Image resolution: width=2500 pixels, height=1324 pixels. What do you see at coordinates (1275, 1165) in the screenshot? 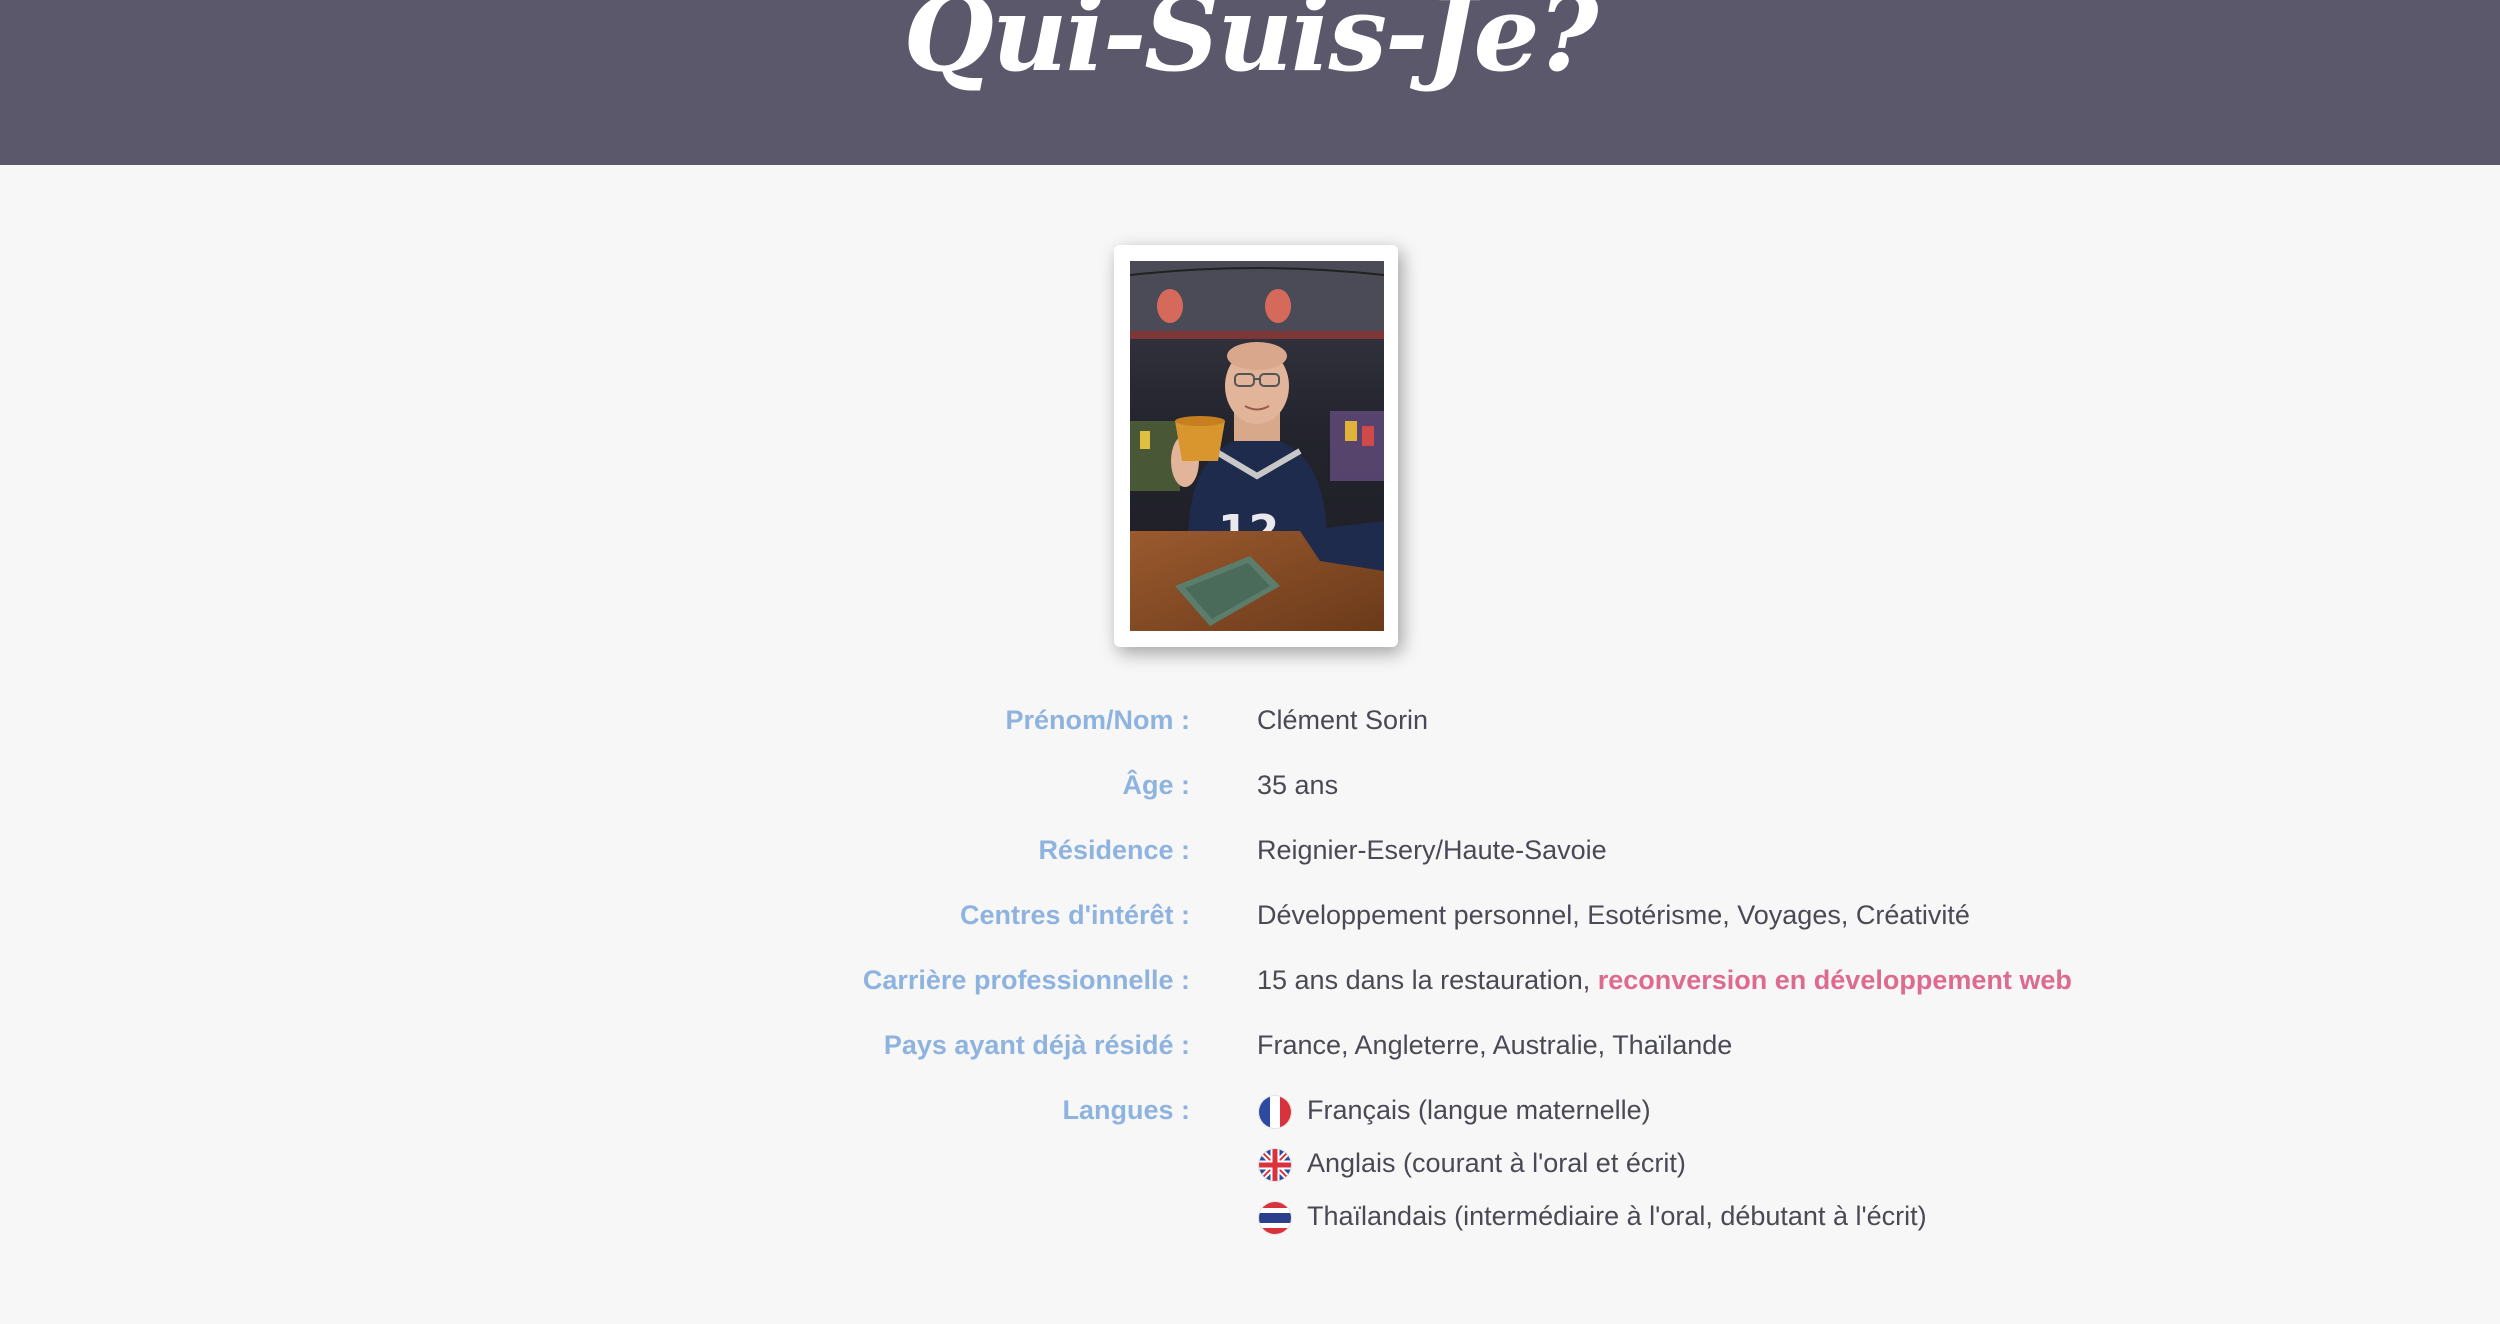
I see `uk-flag-icon` at bounding box center [1275, 1165].